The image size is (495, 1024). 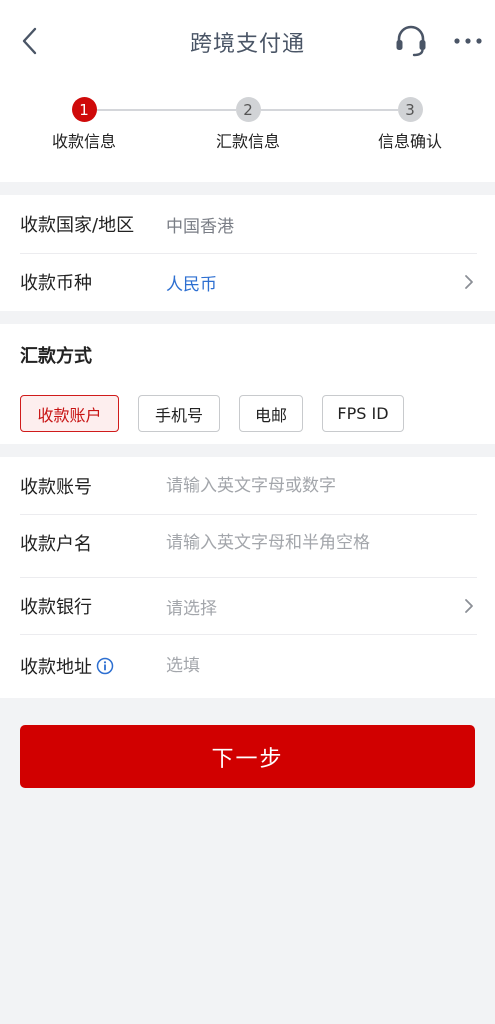 What do you see at coordinates (321, 543) in the screenshot?
I see `account-name-input` at bounding box center [321, 543].